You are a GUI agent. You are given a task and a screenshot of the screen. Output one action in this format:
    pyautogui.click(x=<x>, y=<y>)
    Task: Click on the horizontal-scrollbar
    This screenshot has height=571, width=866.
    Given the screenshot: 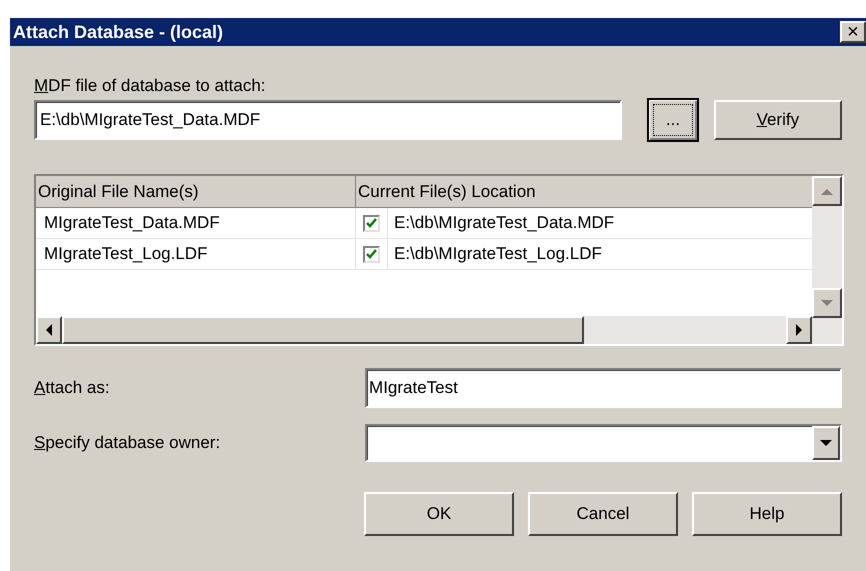 What is the action you would take?
    pyautogui.click(x=439, y=330)
    